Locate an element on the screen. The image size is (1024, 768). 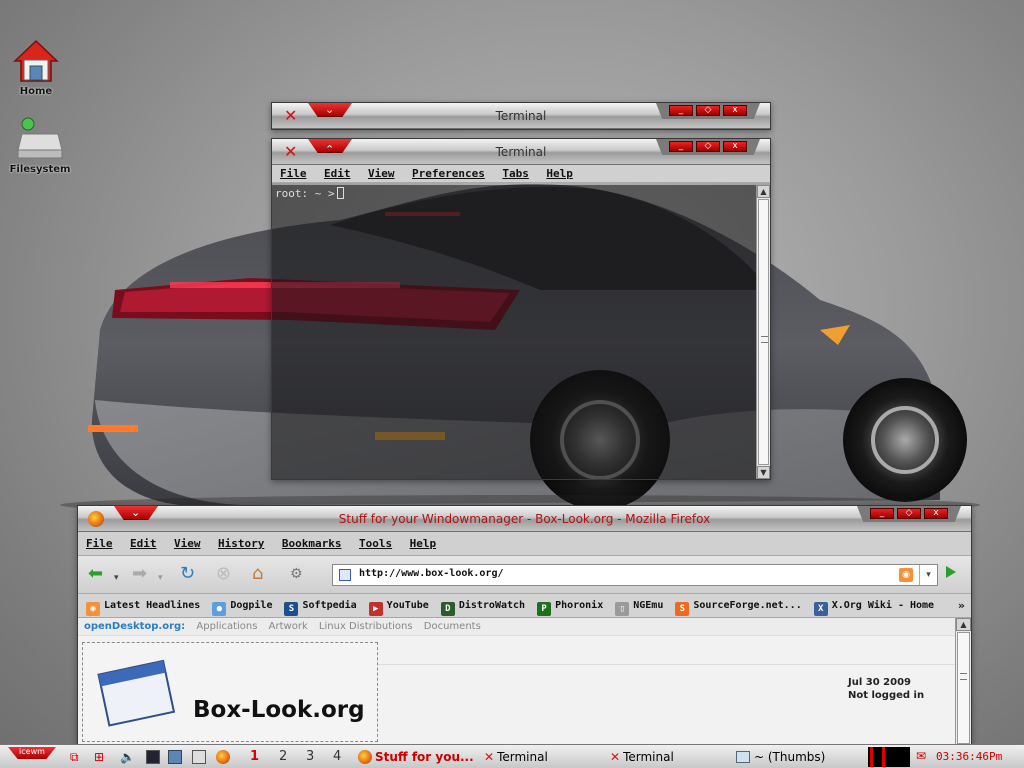
forward-arrow-icon: ➡ is located at coordinates (139, 574).